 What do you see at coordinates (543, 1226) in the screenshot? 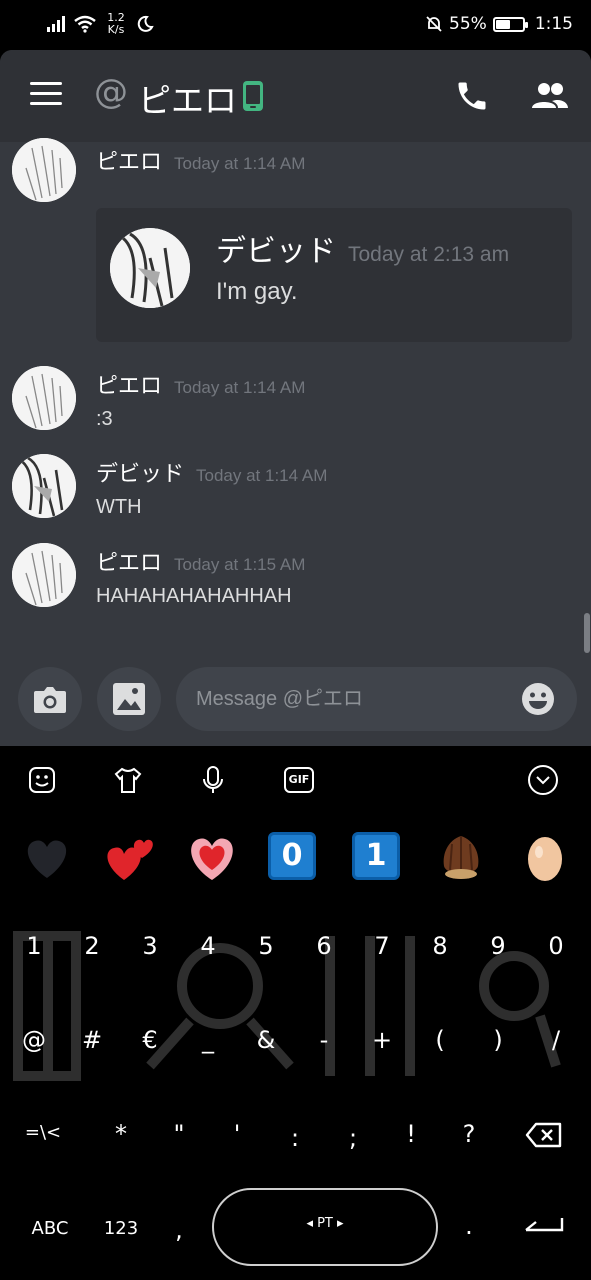
I see `enter-icon` at bounding box center [543, 1226].